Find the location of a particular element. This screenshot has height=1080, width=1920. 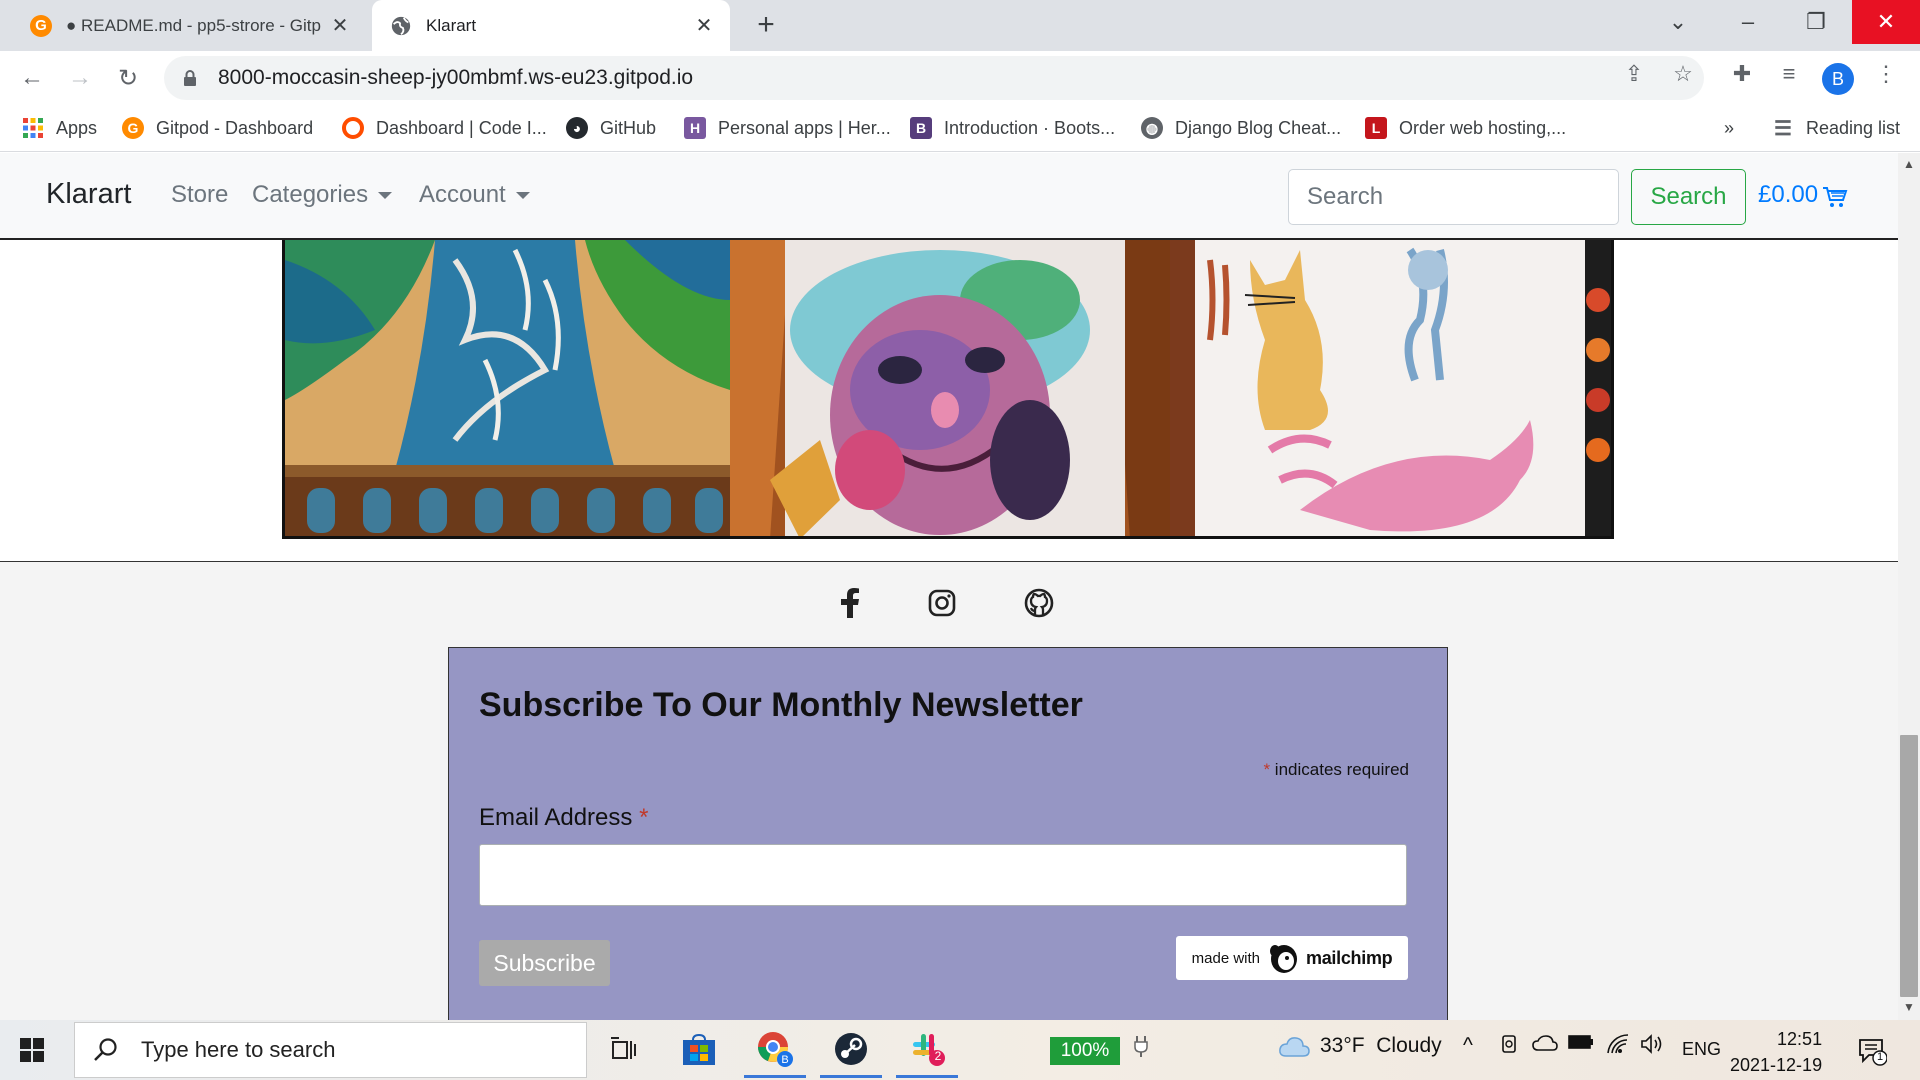

taskbar-search-box: Type here to search is located at coordinates (330, 1050).